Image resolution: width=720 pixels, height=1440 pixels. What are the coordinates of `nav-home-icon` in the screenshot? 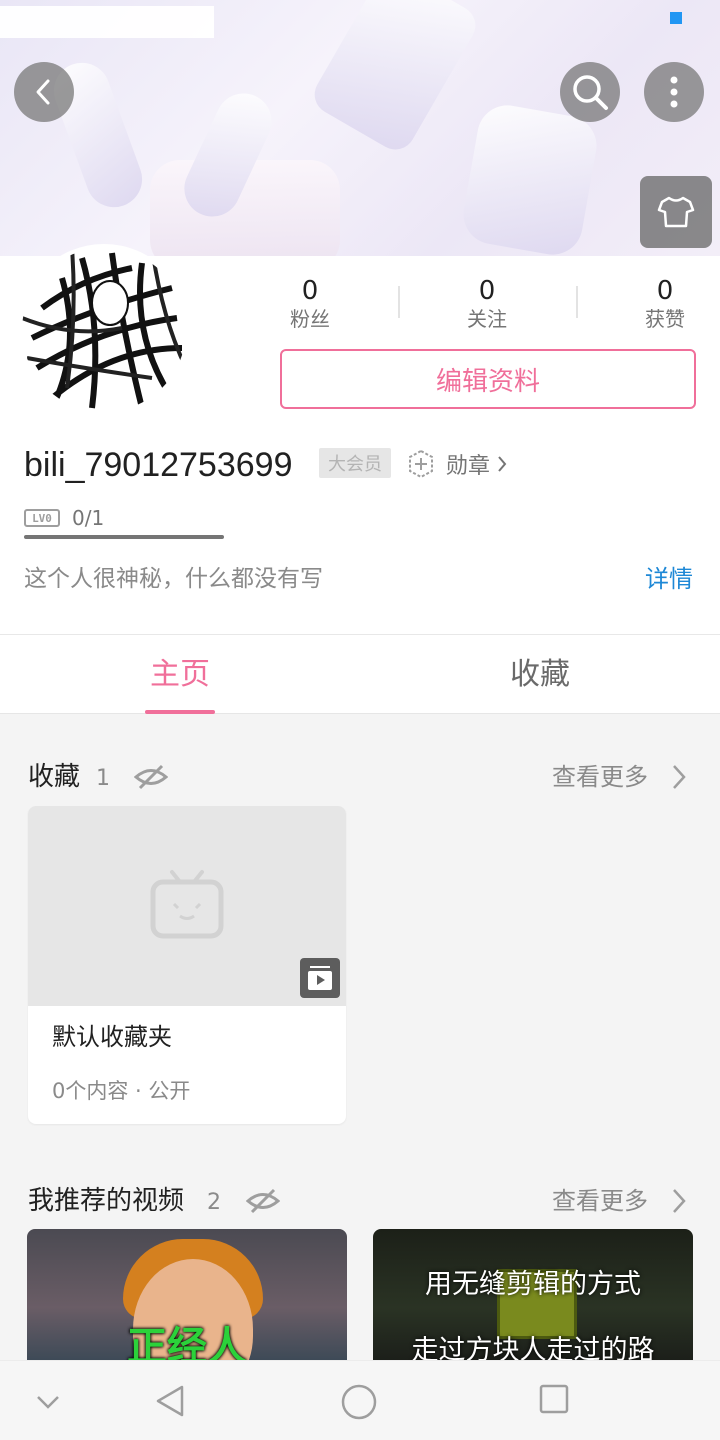 It's located at (359, 1402).